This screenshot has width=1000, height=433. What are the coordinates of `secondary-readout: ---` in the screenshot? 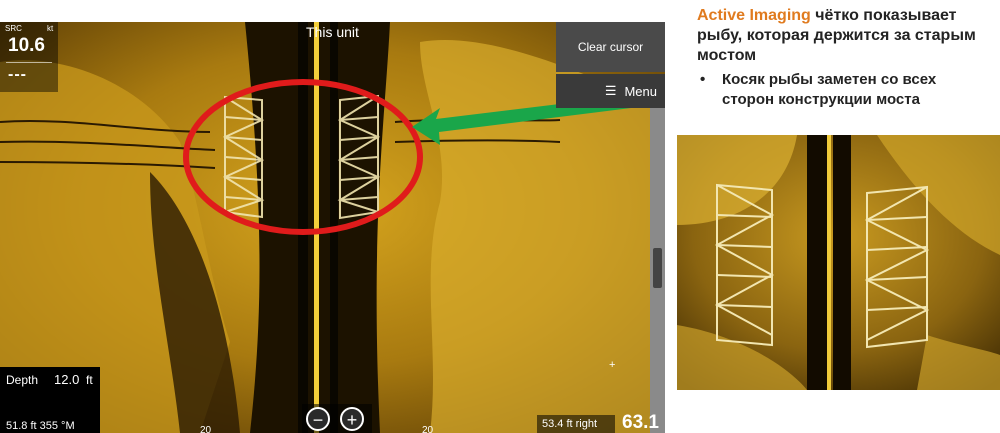 It's located at (17, 74).